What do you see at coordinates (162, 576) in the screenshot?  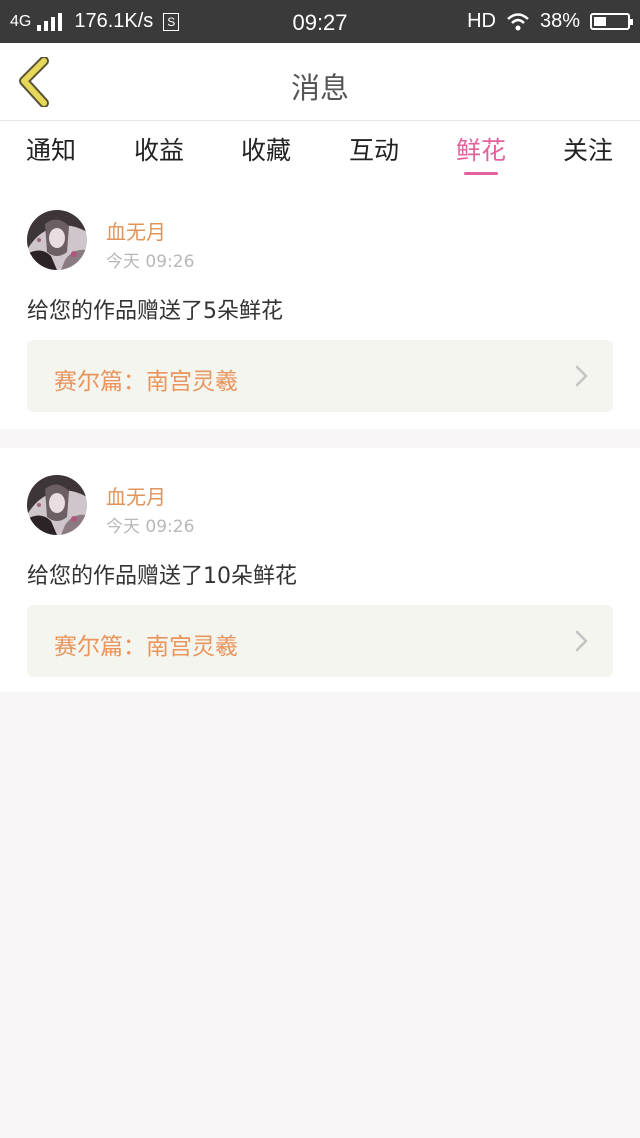 I see `message-text: 给您的作品赠送了10朵鲜花` at bounding box center [162, 576].